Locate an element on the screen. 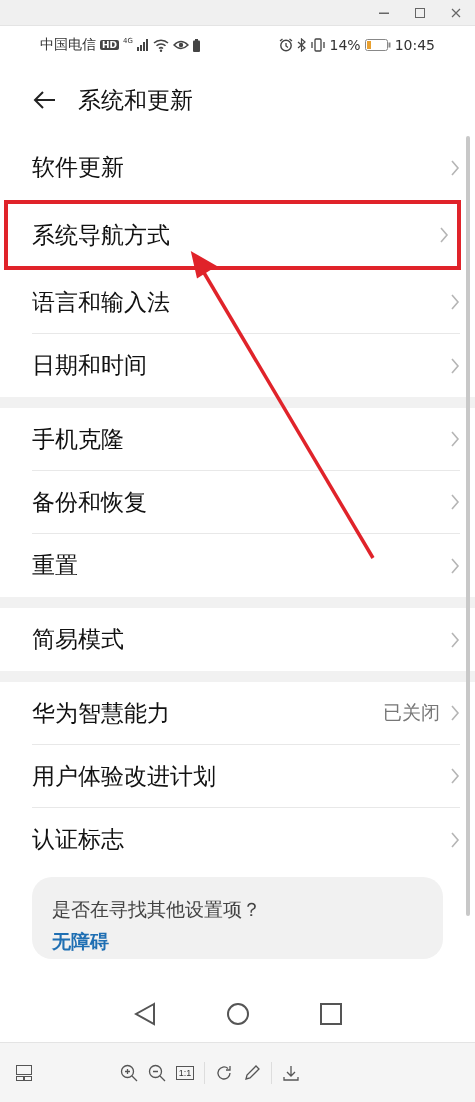 This screenshot has height=1102, width=475. pencil-button is located at coordinates (252, 1073).